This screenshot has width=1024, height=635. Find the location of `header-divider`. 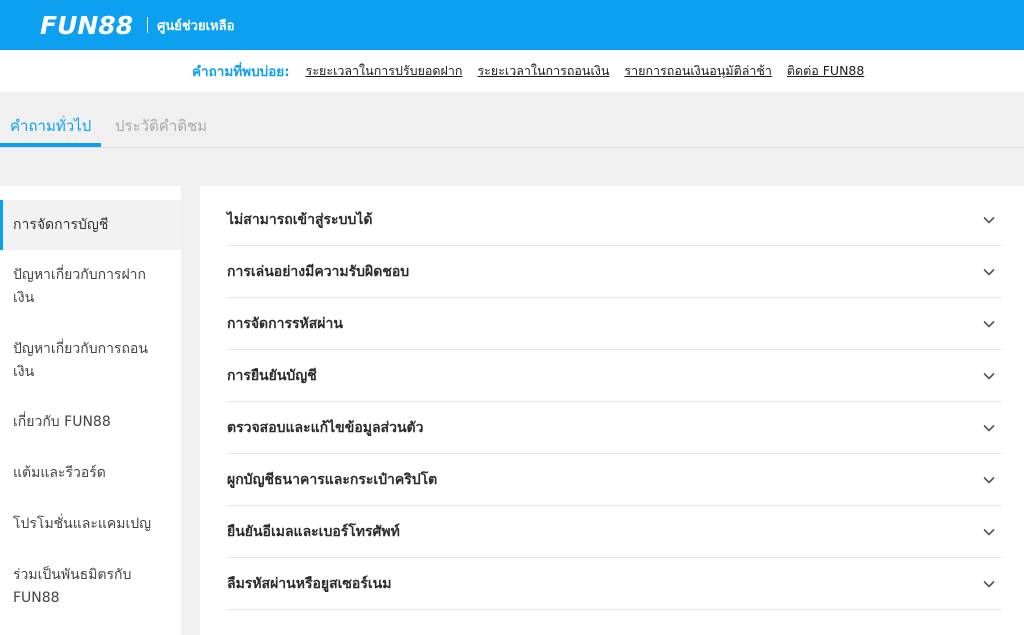

header-divider is located at coordinates (148, 25).